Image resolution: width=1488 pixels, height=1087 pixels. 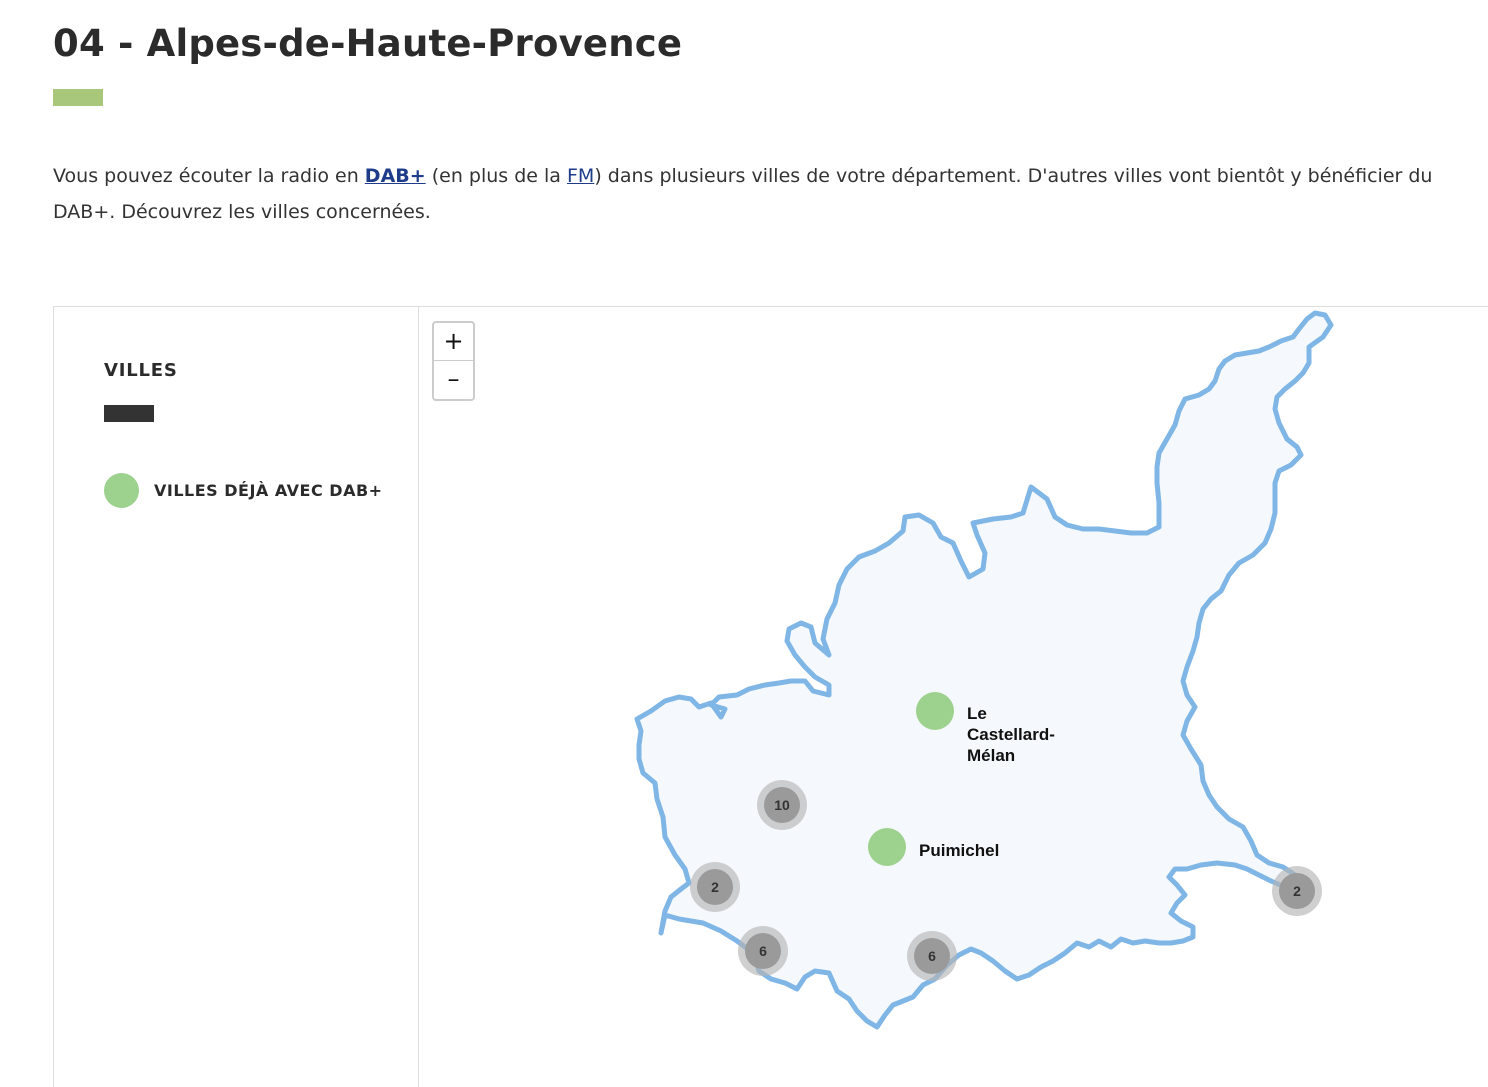 What do you see at coordinates (453, 342) in the screenshot?
I see `zoom-in-button: +` at bounding box center [453, 342].